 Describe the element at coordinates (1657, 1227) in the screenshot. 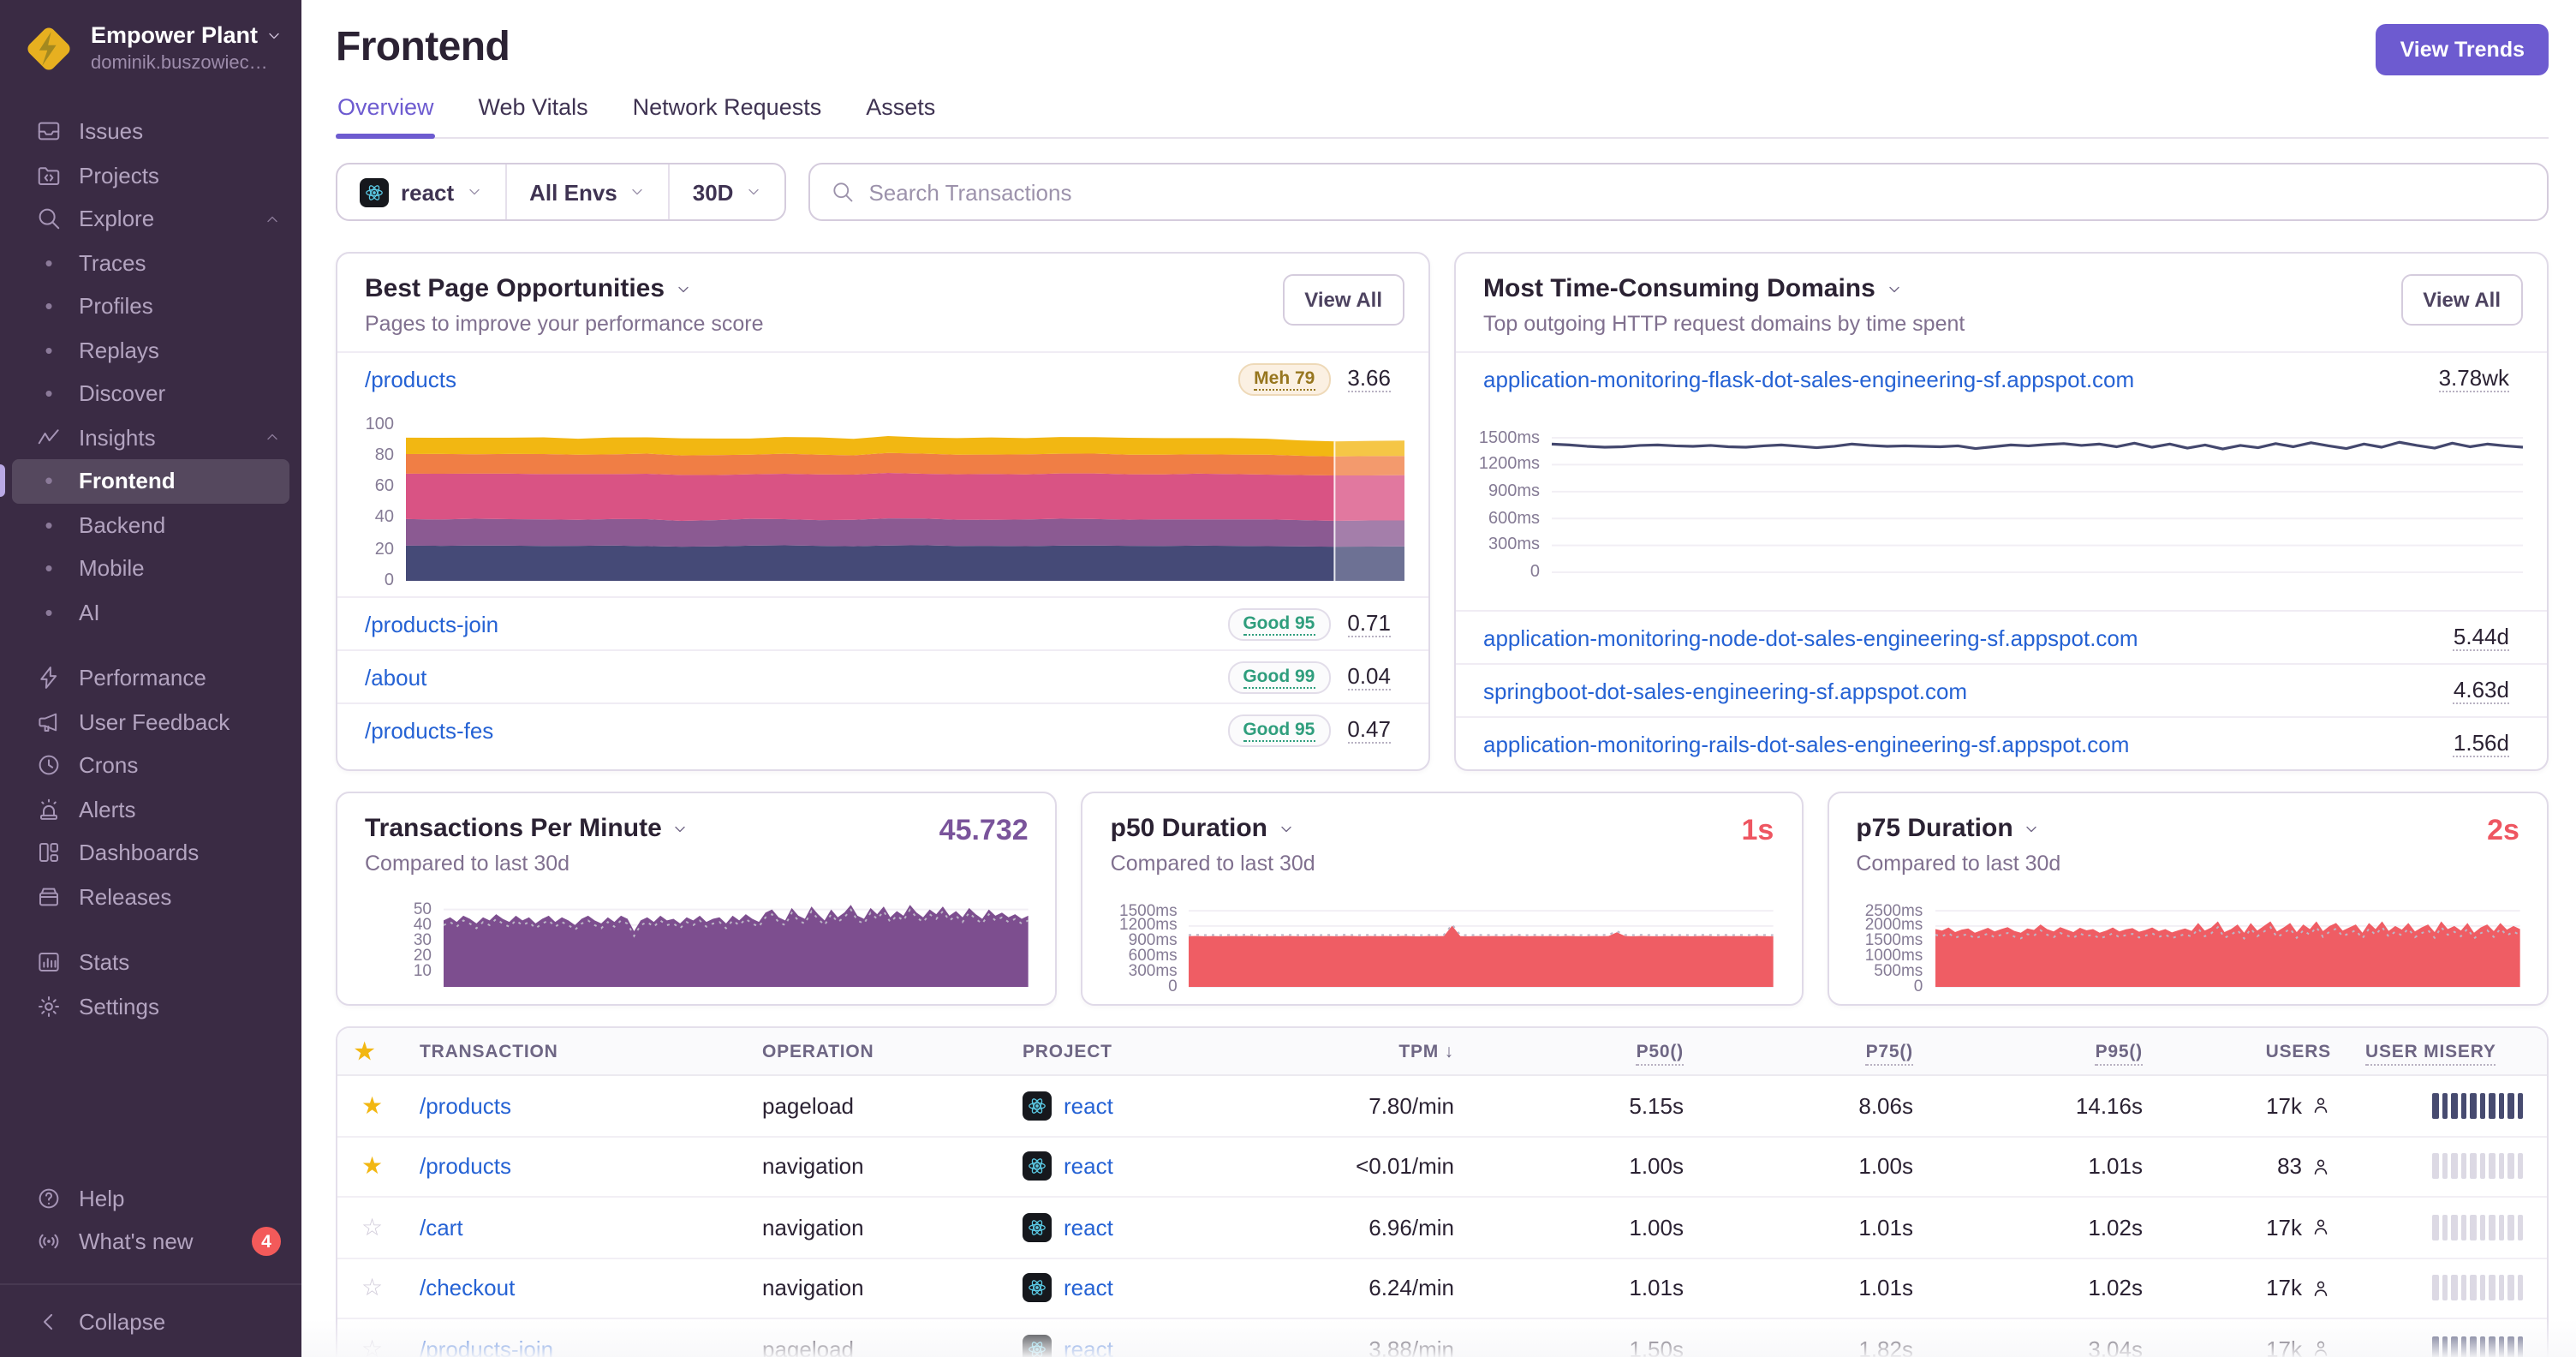

I see `p50-cell: 1.00s` at that location.